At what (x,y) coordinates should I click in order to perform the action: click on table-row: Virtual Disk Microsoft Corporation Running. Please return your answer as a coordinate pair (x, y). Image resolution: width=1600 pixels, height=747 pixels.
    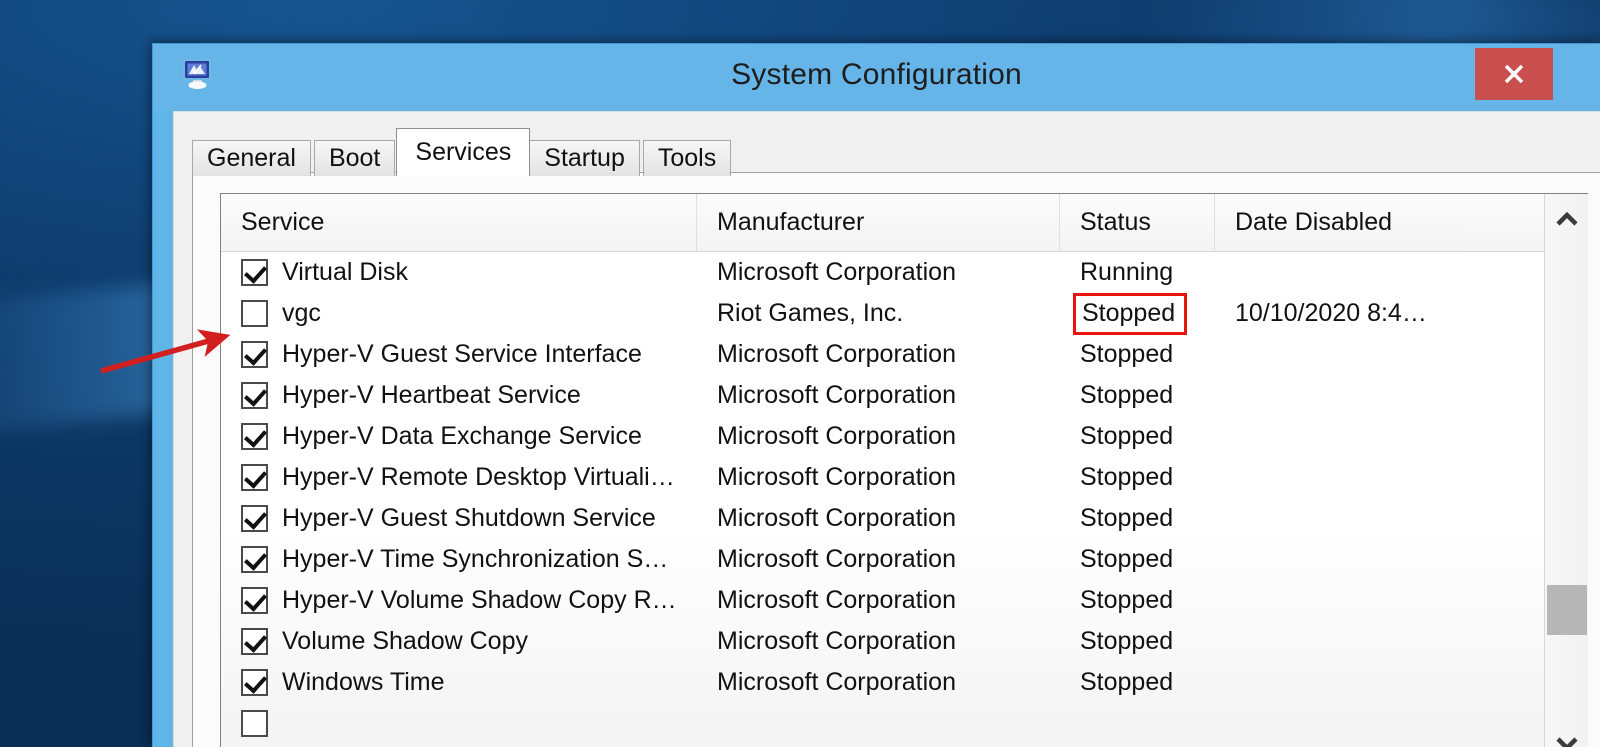
    Looking at the image, I should click on (904, 272).